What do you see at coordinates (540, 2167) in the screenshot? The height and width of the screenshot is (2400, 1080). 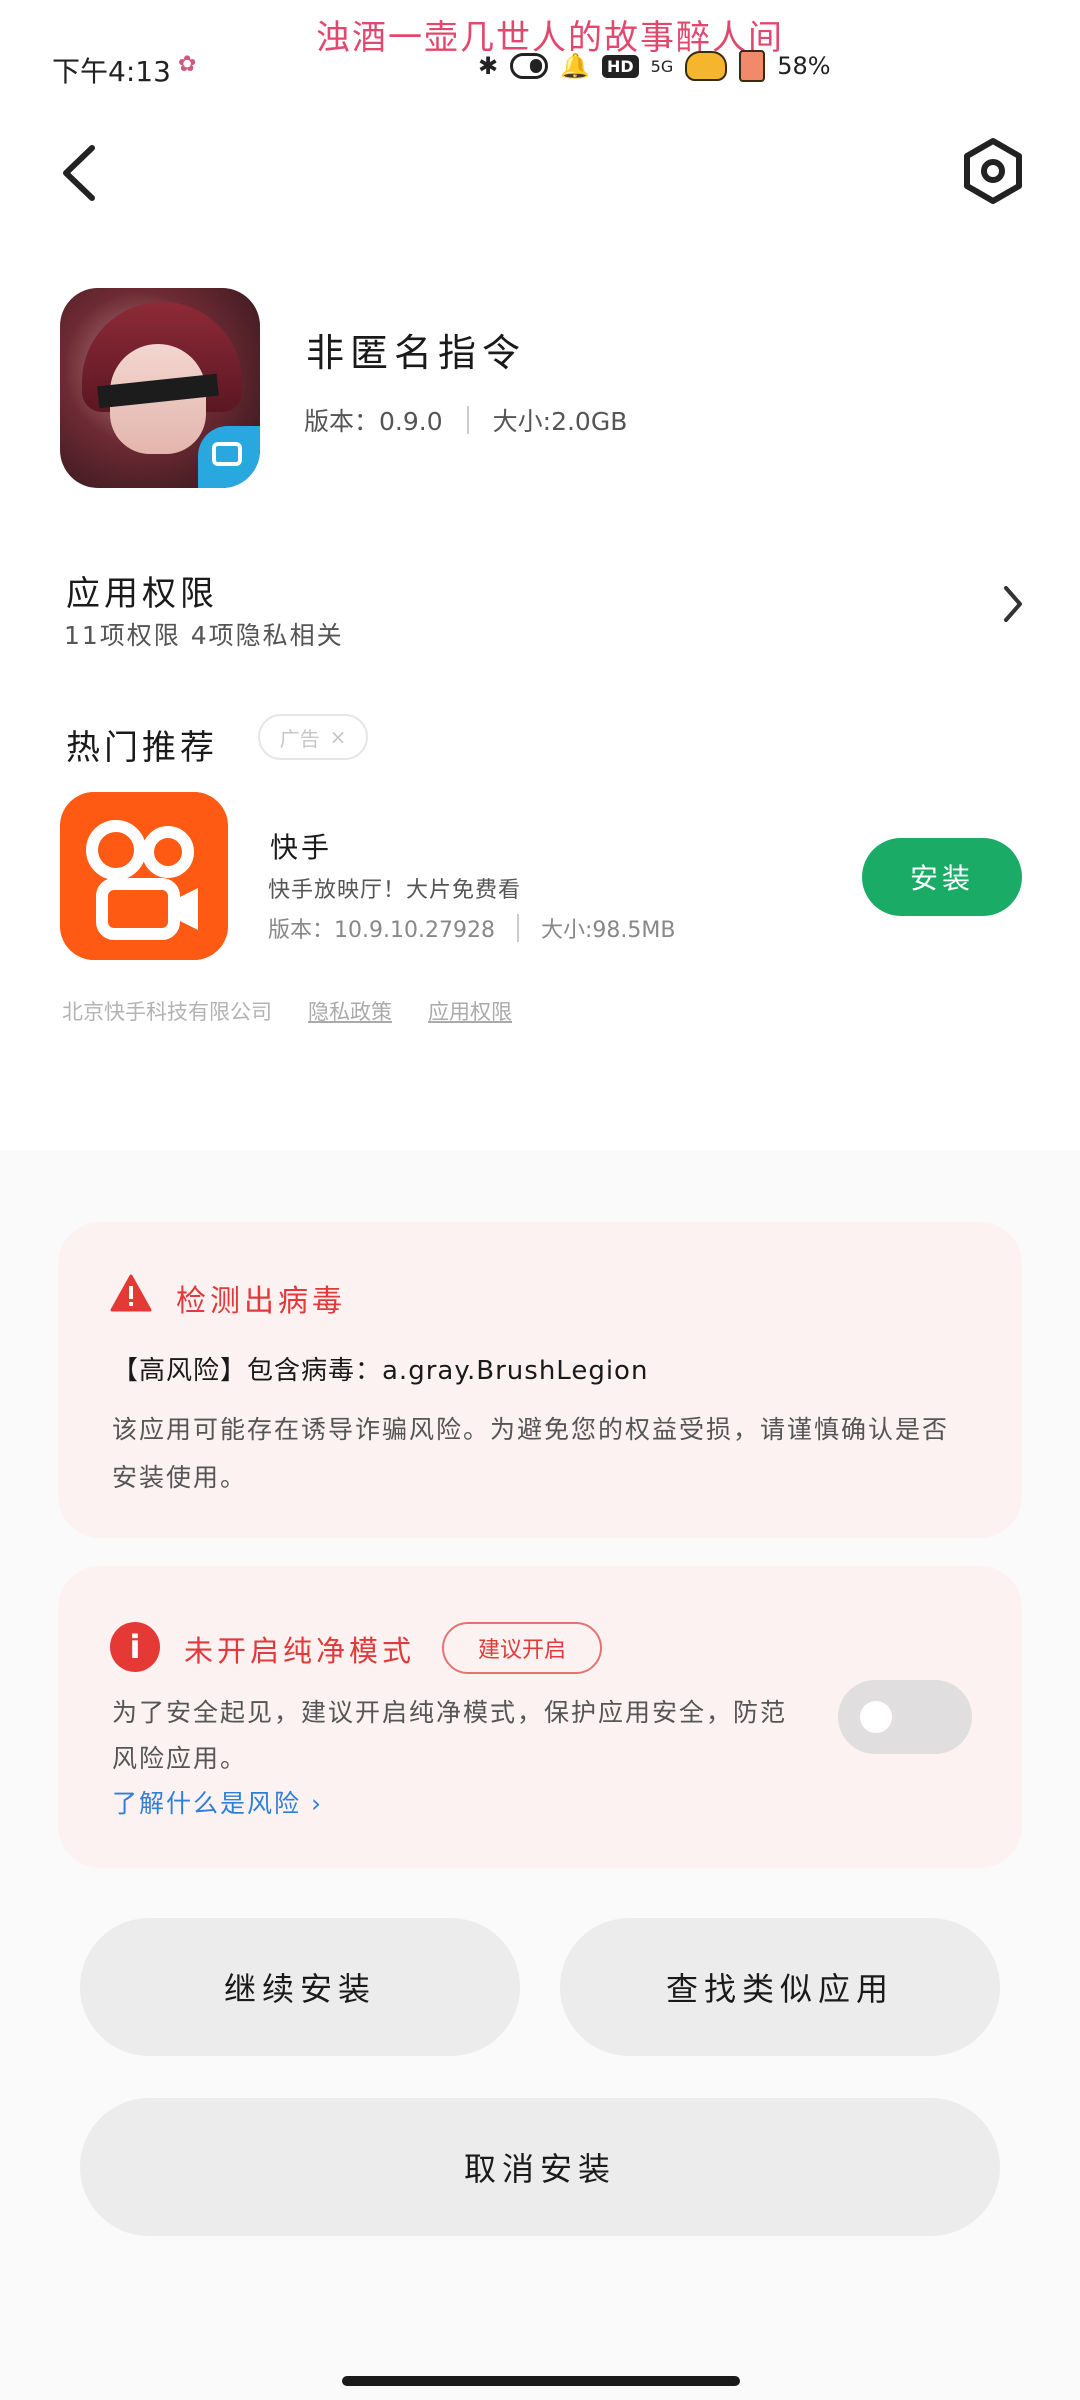 I see `cancel-install-button: 取消安装` at bounding box center [540, 2167].